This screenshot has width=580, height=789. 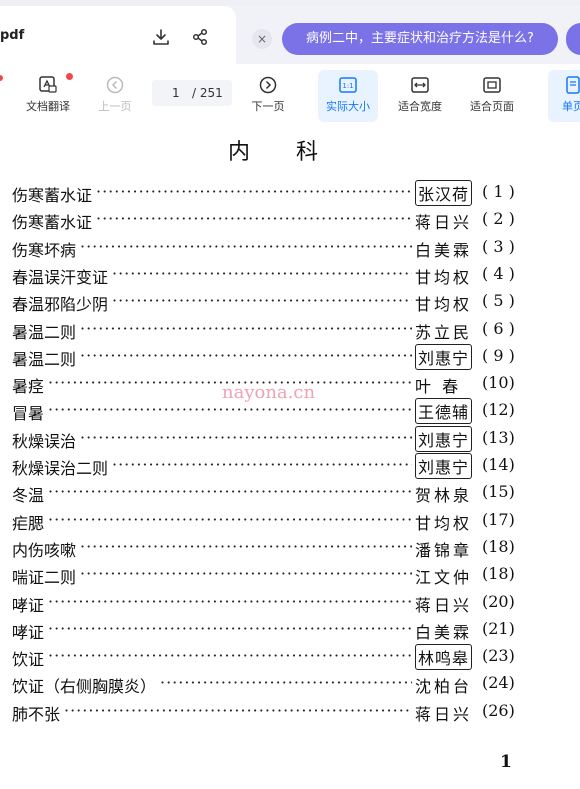 I want to click on next-page-button: 下一页, so click(x=268, y=95).